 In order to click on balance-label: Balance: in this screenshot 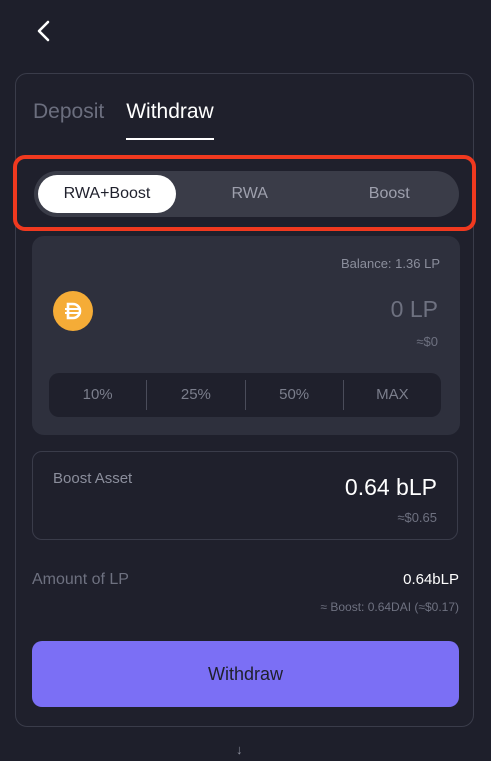, I will do `click(366, 263)`.